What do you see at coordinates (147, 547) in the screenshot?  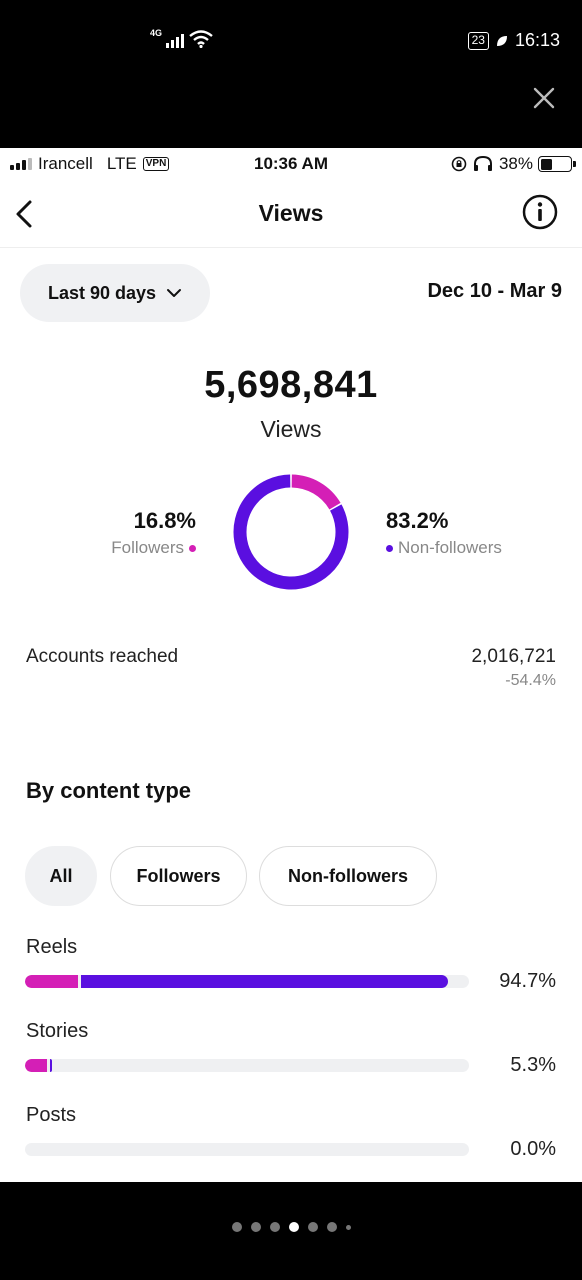 I see `followers-label: Followers` at bounding box center [147, 547].